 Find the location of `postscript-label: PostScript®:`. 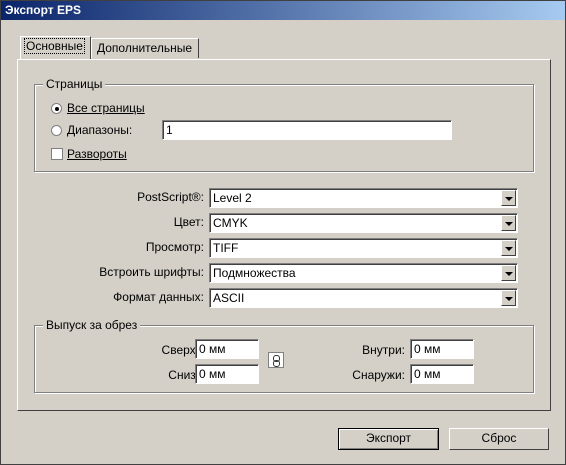

postscript-label: PostScript®: is located at coordinates (170, 197).